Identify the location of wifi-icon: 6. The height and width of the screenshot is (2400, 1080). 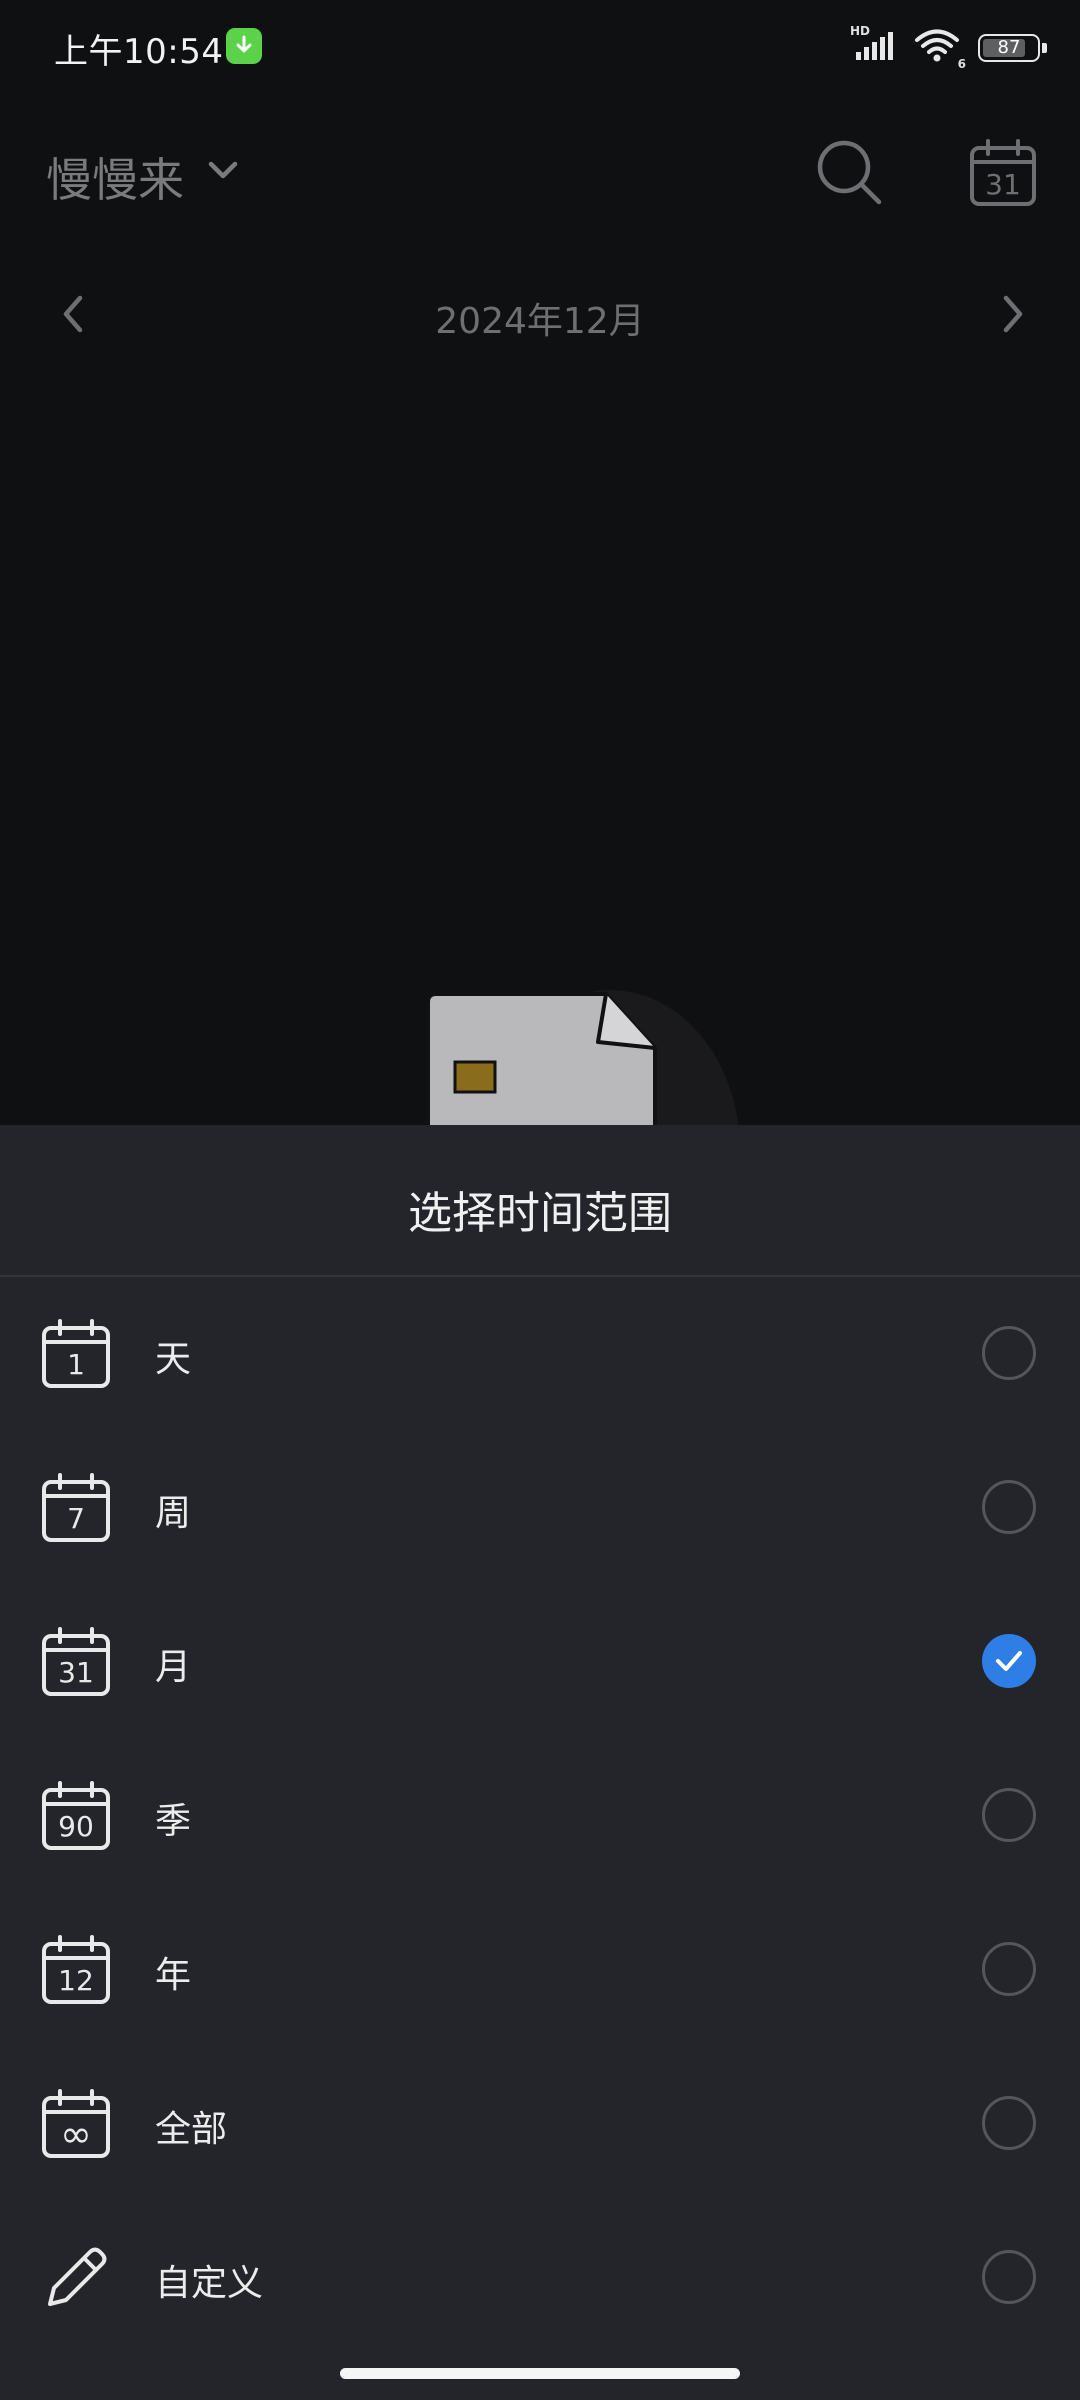
(940, 50).